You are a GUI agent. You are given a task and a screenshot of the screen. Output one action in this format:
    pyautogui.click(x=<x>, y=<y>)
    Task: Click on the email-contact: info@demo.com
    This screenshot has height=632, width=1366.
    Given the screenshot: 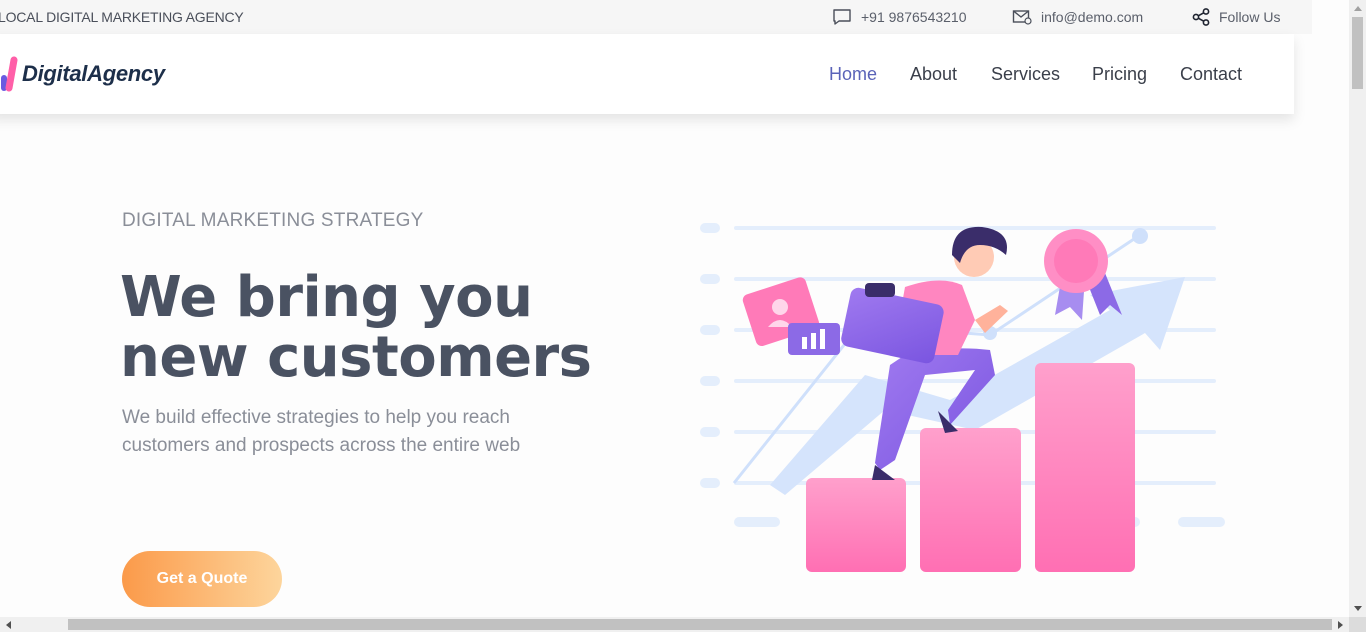 What is the action you would take?
    pyautogui.click(x=1077, y=17)
    